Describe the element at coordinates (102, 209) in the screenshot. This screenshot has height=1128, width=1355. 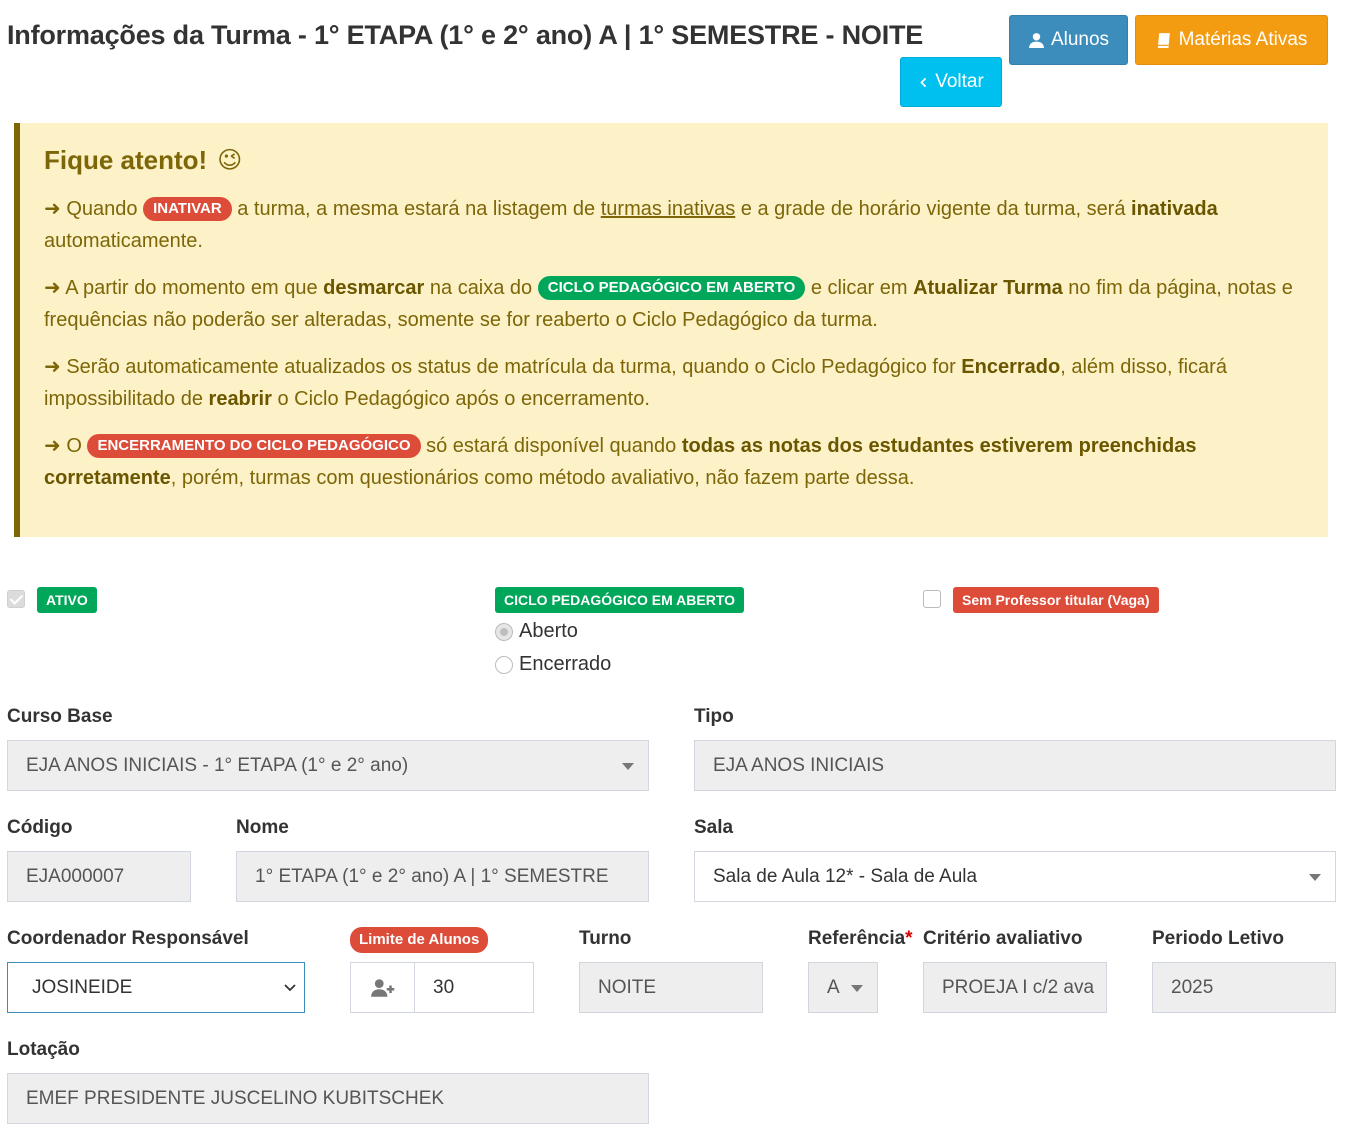
I see `text: Quando` at that location.